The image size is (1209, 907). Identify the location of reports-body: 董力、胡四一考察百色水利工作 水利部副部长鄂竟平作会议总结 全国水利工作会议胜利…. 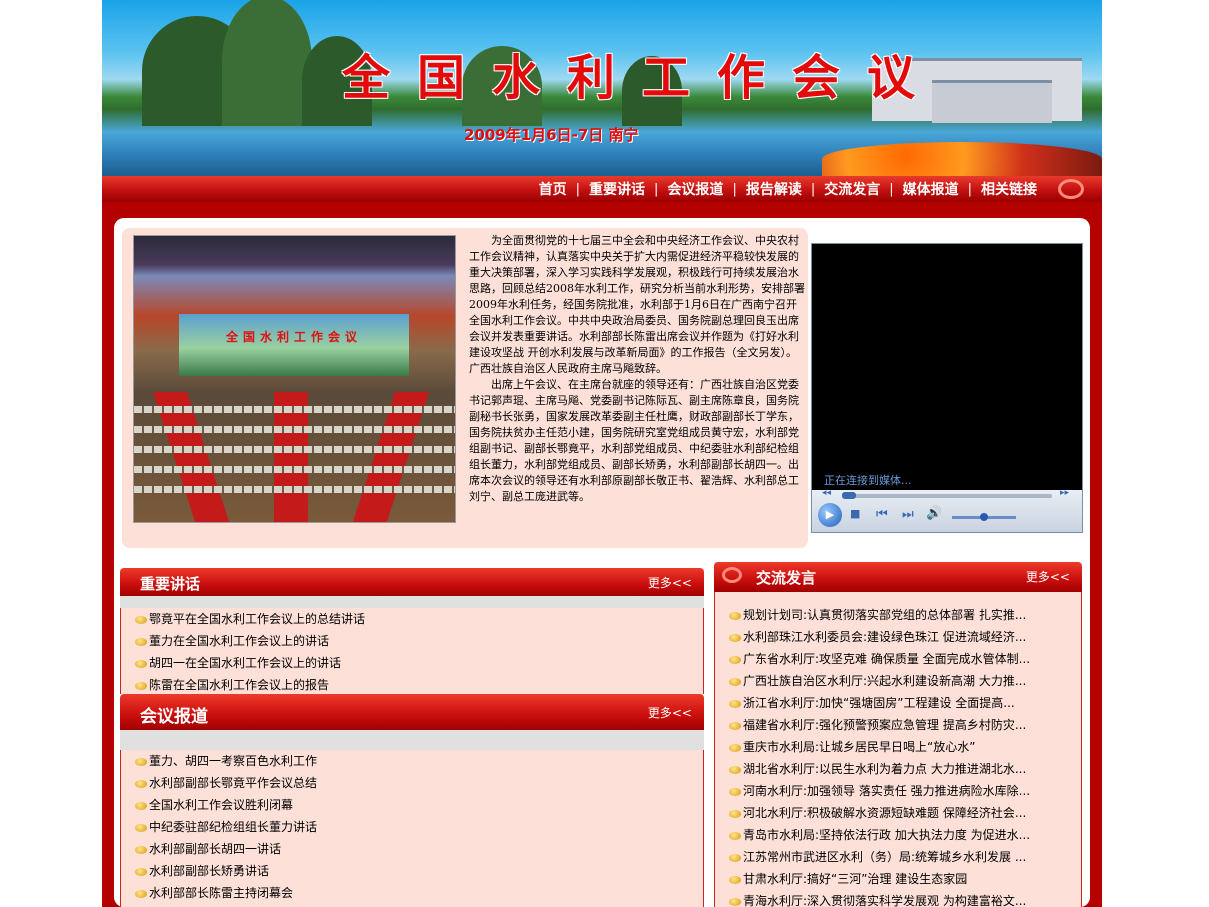
(412, 828).